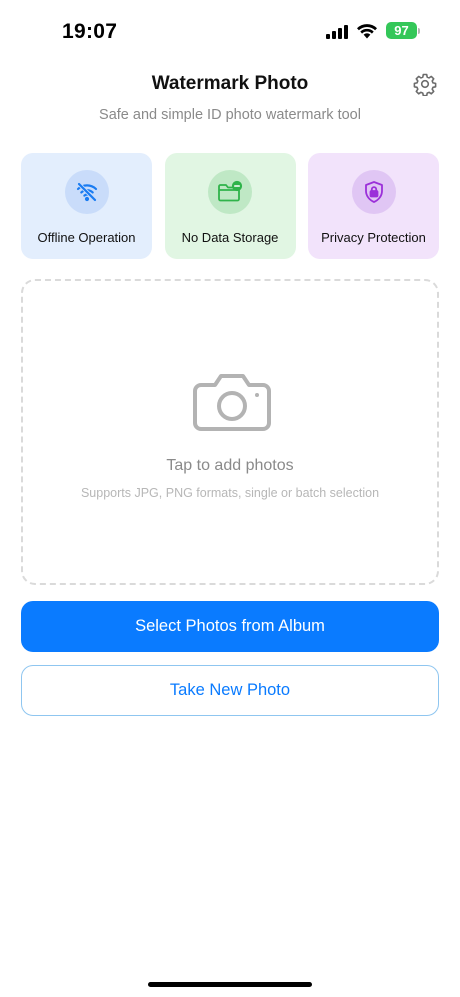  I want to click on select-from-album-button: Select Photos from Album, so click(230, 626).